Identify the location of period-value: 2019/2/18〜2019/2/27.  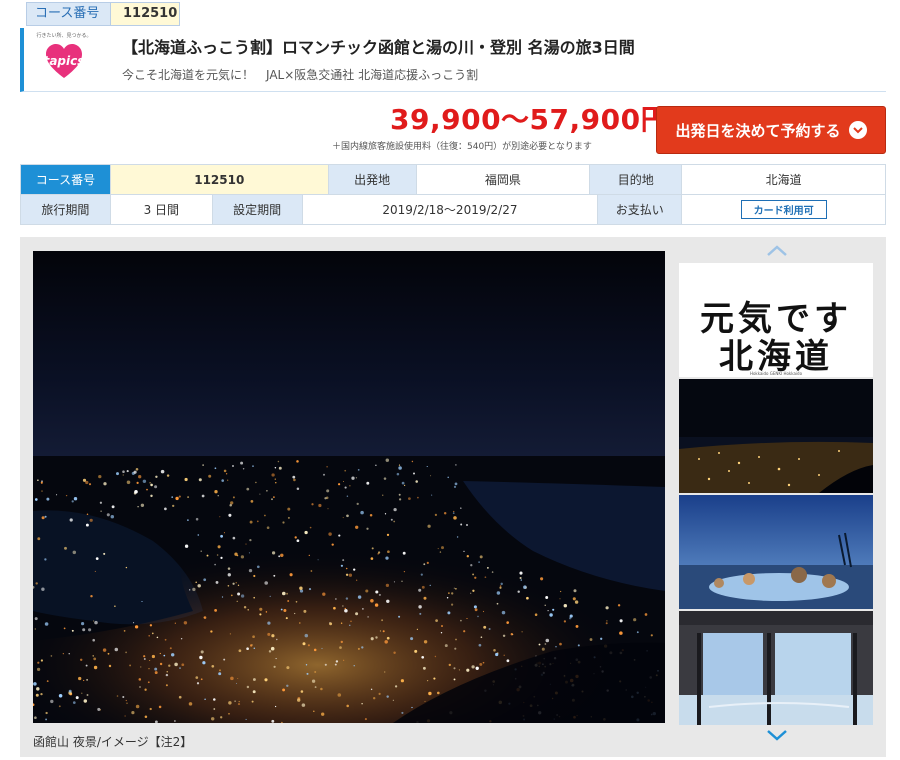
(450, 209).